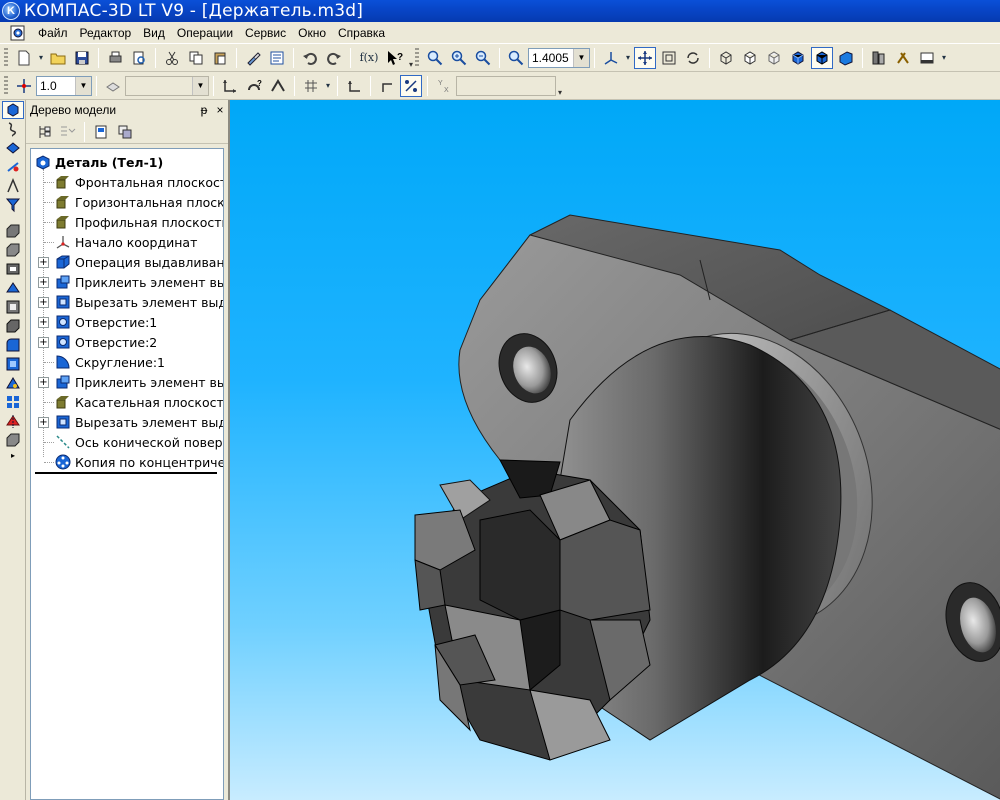 The image size is (1000, 800). What do you see at coordinates (726, 58) in the screenshot?
I see `wireframe-icon` at bounding box center [726, 58].